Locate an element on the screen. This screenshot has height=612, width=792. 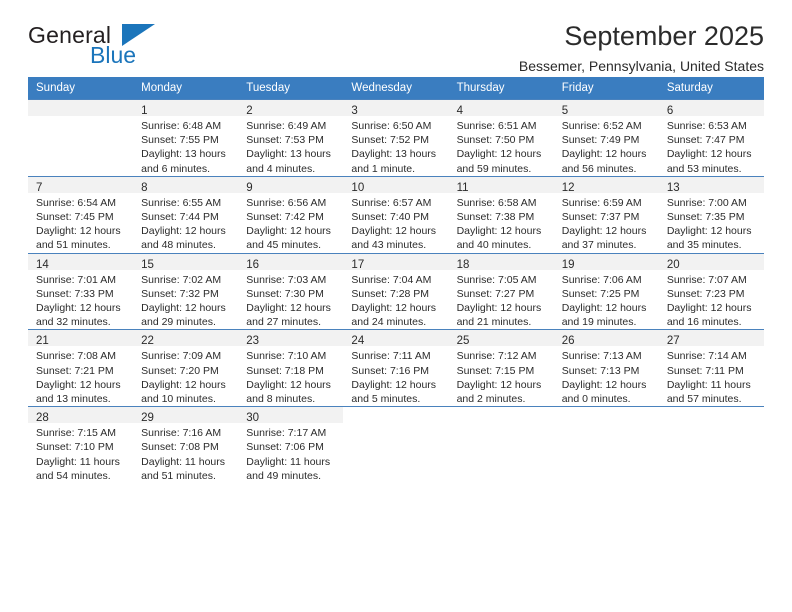
day-number-band: 27 is located at coordinates (711, 338).